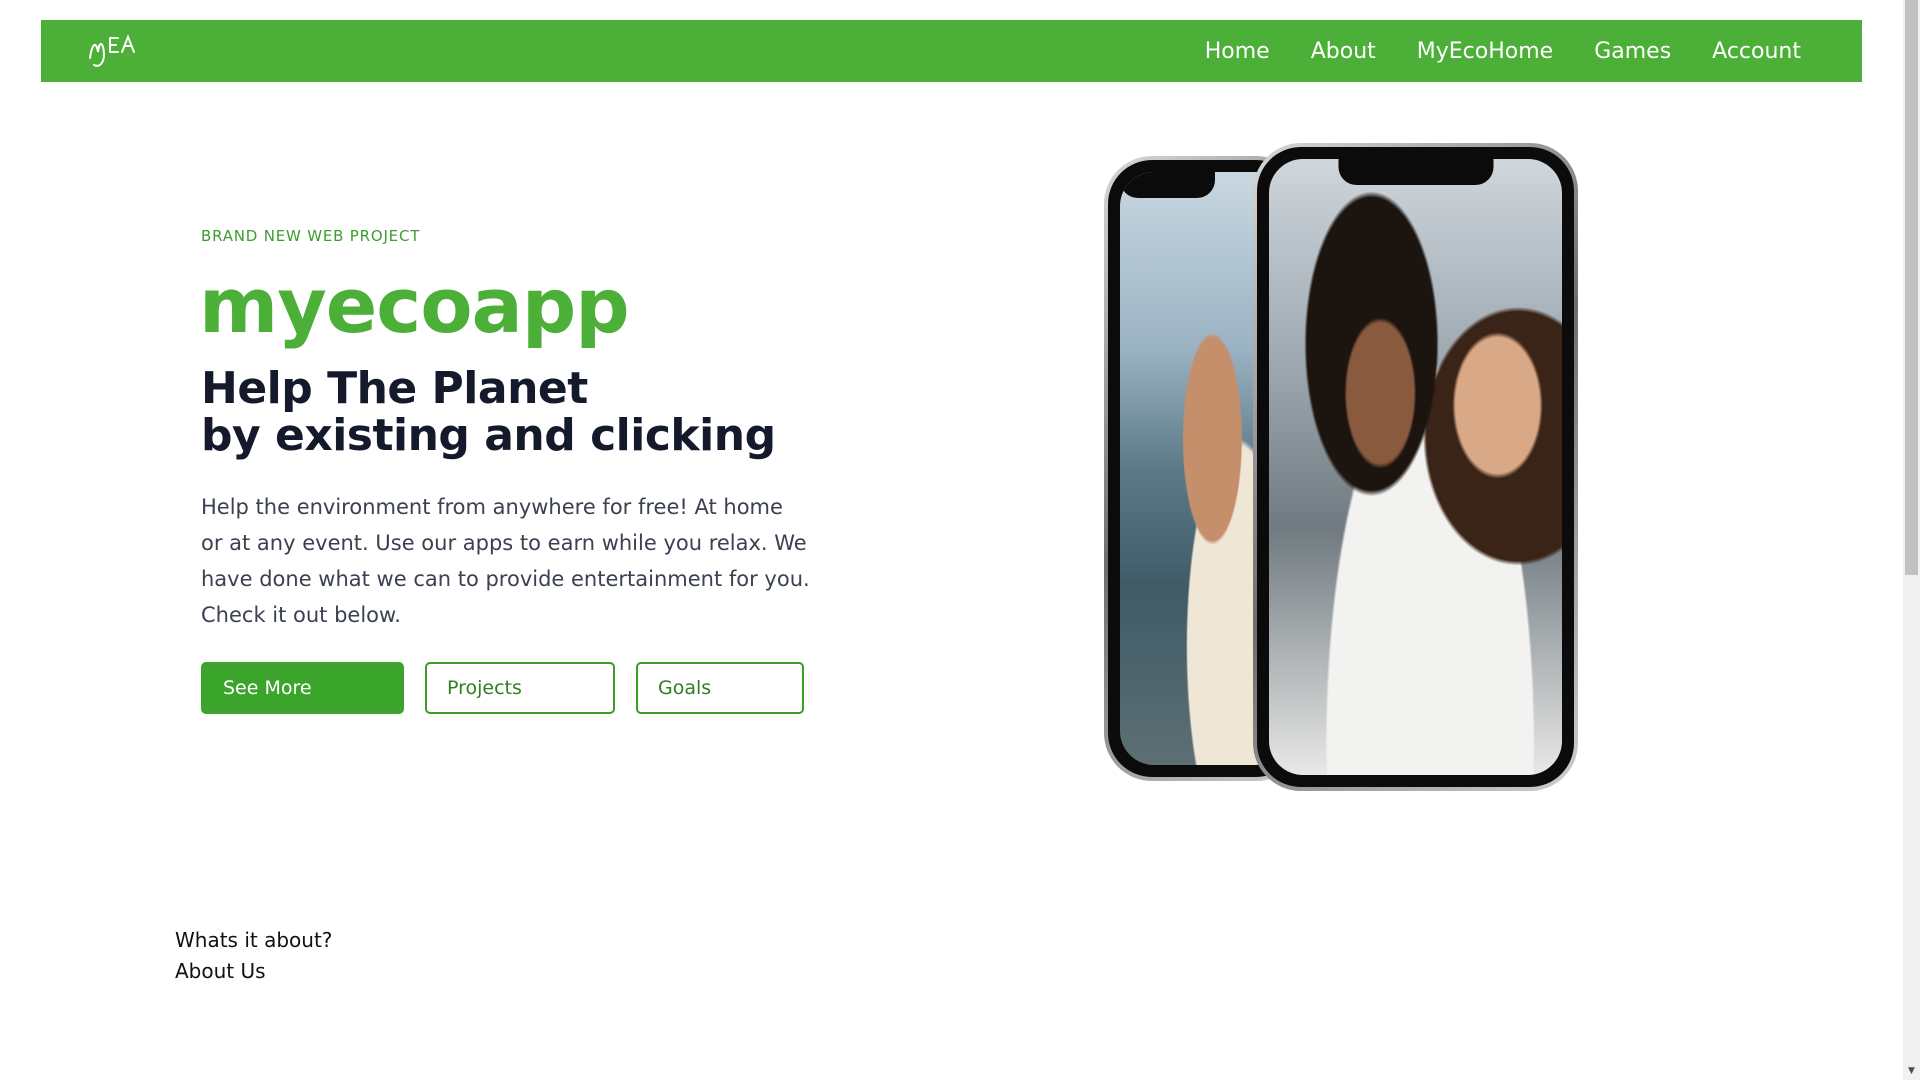 The width and height of the screenshot is (1920, 1080). What do you see at coordinates (302, 688) in the screenshot?
I see `see-more-button: See More` at bounding box center [302, 688].